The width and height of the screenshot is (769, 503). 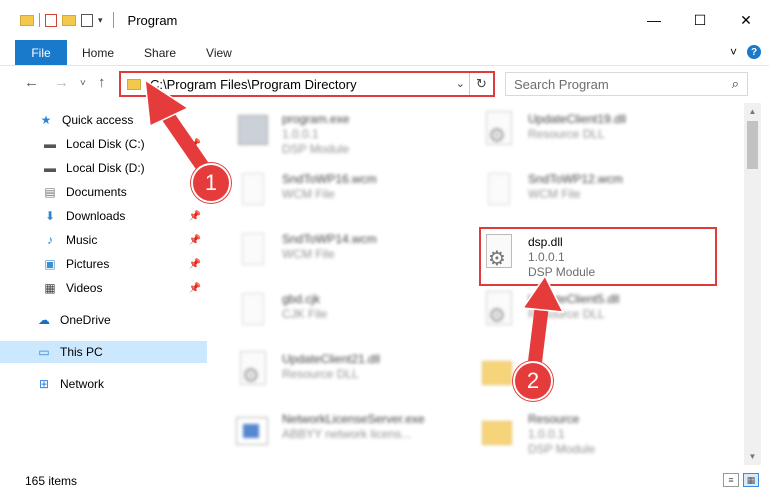 I want to click on nav-downloads: ⬇ Downloads 📌, so click(x=103, y=216).